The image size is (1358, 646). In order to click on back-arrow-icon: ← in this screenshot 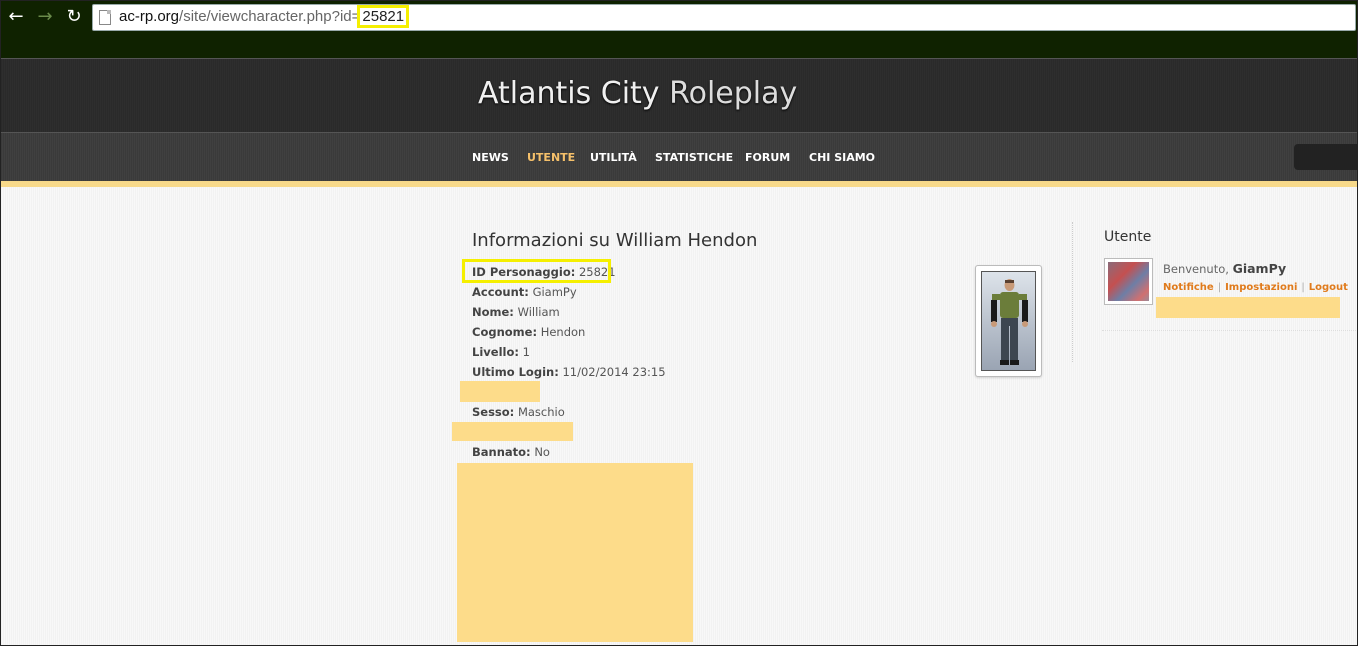, I will do `click(16, 17)`.